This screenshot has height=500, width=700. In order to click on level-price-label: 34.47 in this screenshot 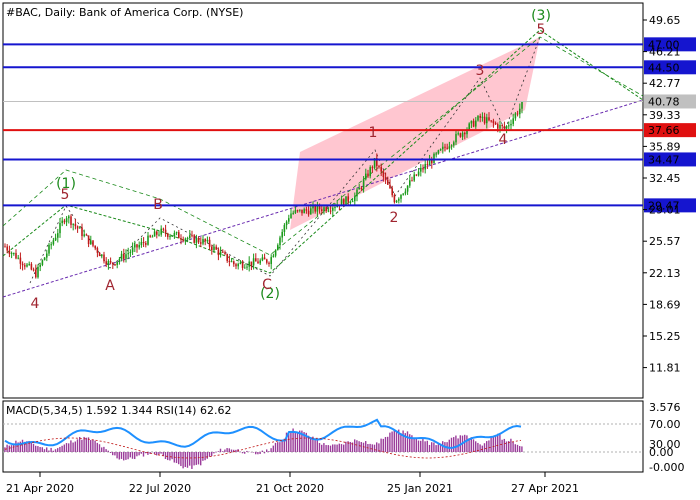, I will do `click(664, 159)`.